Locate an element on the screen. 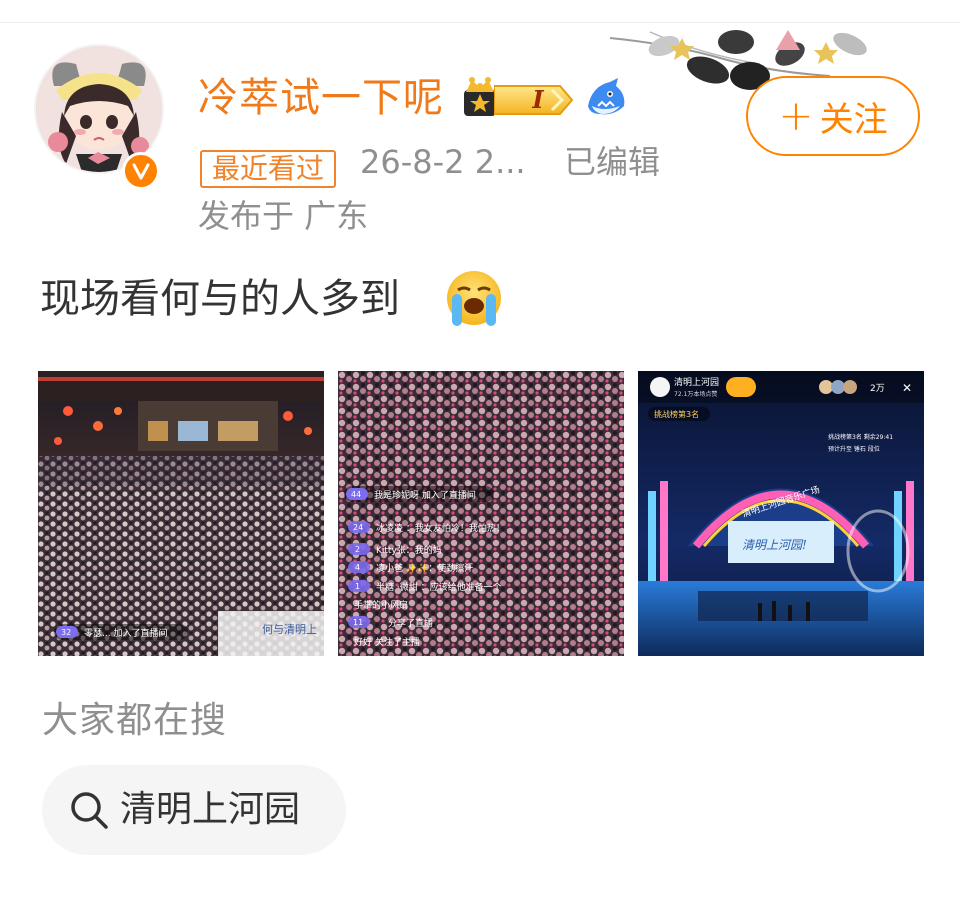 The image size is (960, 903). verified-badge-icon is located at coordinates (141, 171).